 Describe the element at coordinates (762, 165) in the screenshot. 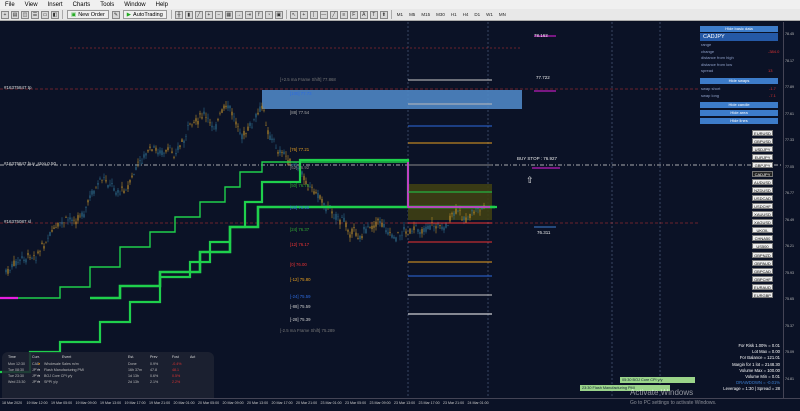

I see `symbol-button-gbpjpy: GBPJPY` at that location.